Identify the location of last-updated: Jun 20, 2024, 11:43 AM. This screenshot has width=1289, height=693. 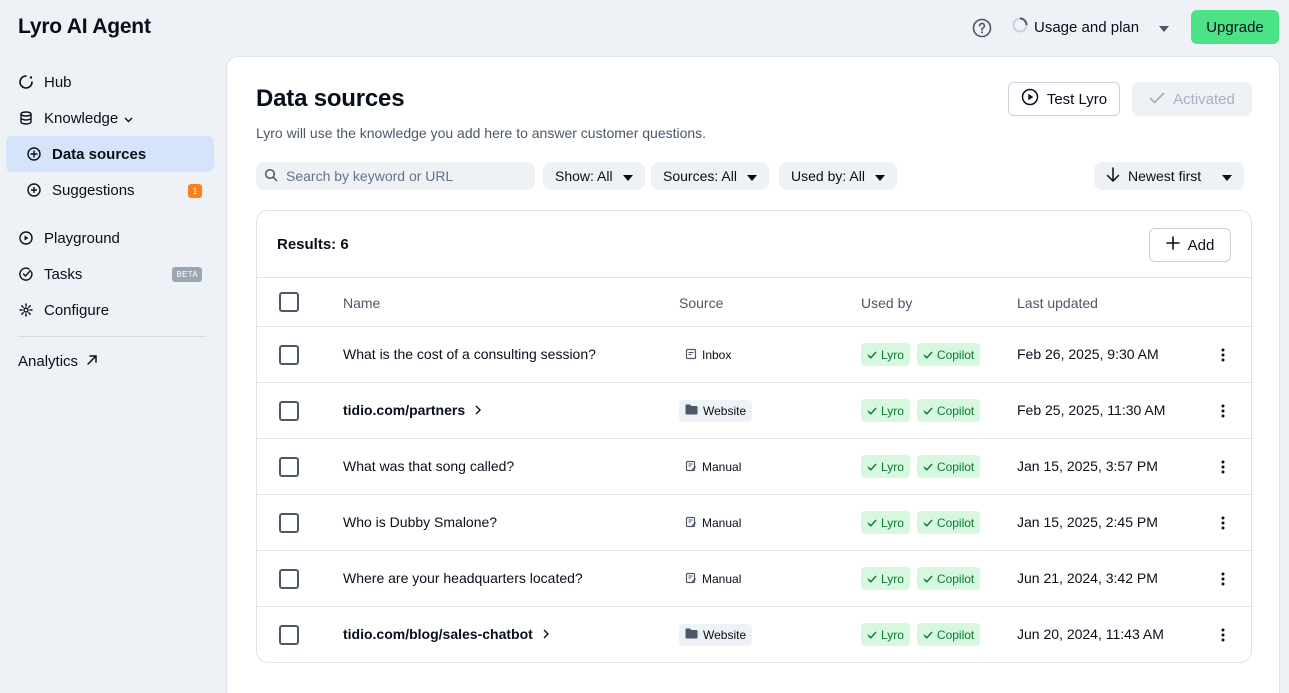
(1090, 634).